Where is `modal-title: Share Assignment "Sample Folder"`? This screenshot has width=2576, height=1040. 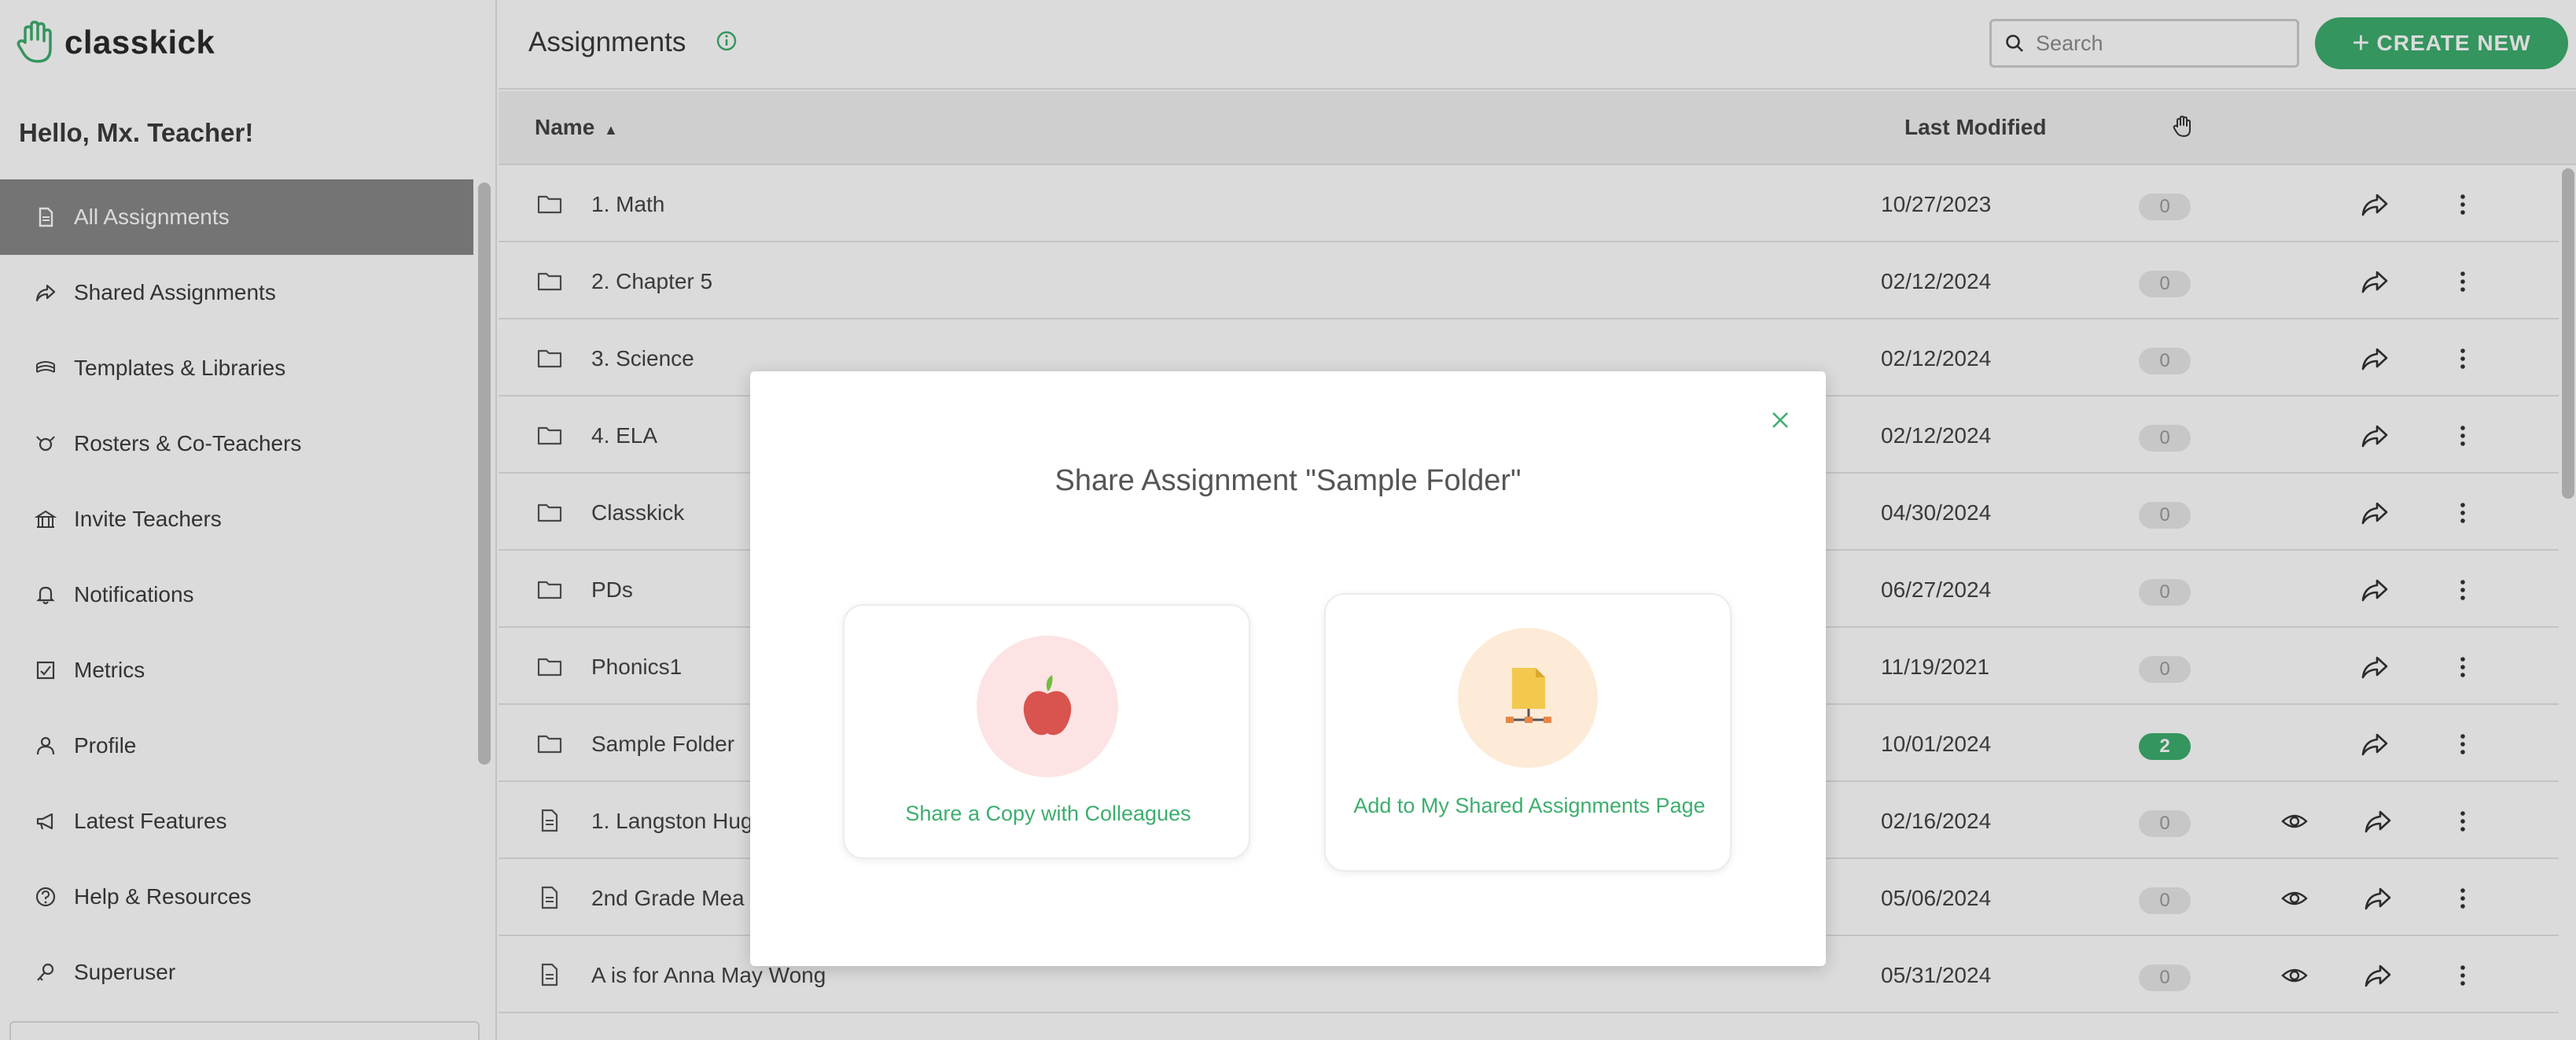 modal-title: Share Assignment "Sample Folder" is located at coordinates (1288, 480).